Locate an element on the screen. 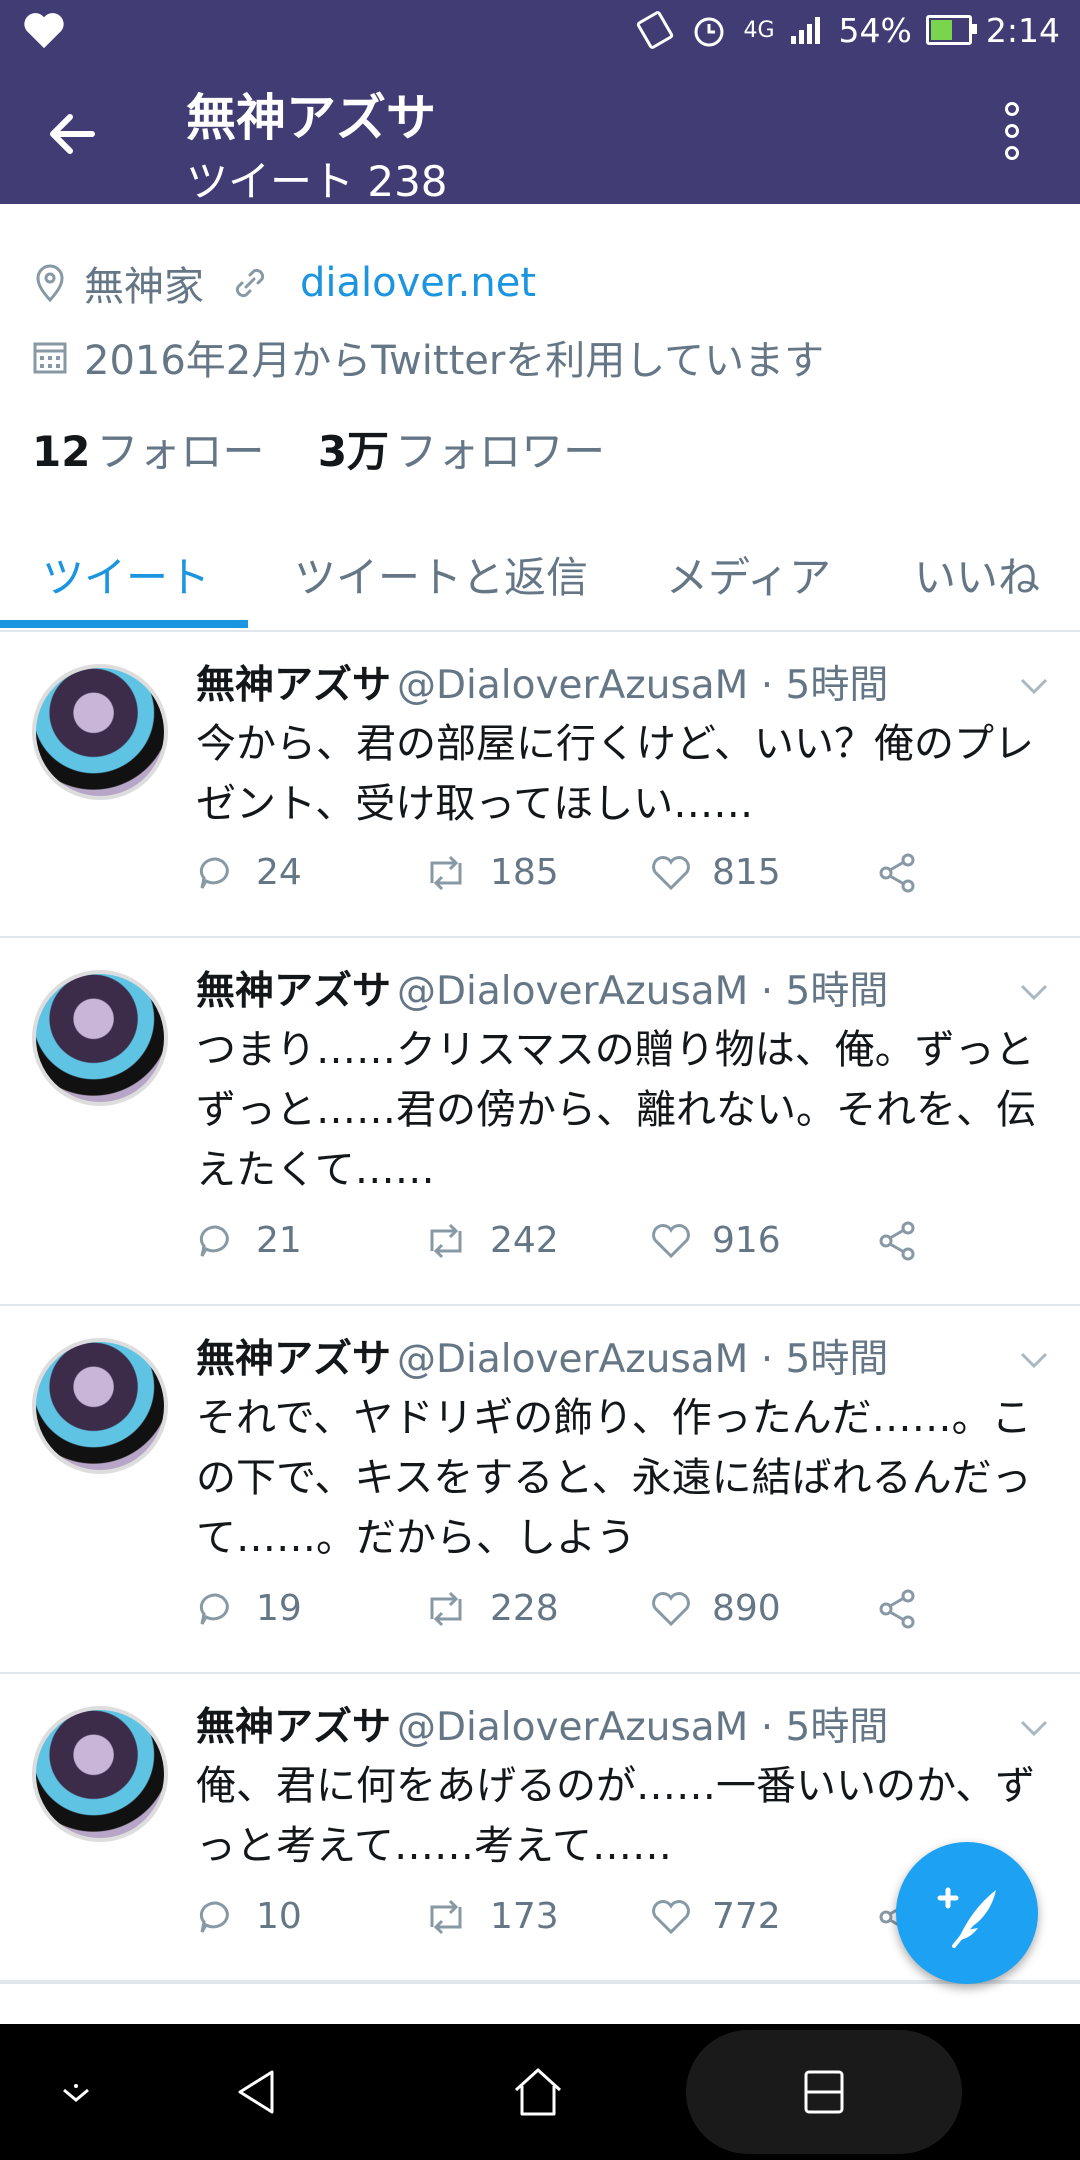 This screenshot has width=1080, height=2160. battery-icon is located at coordinates (951, 30).